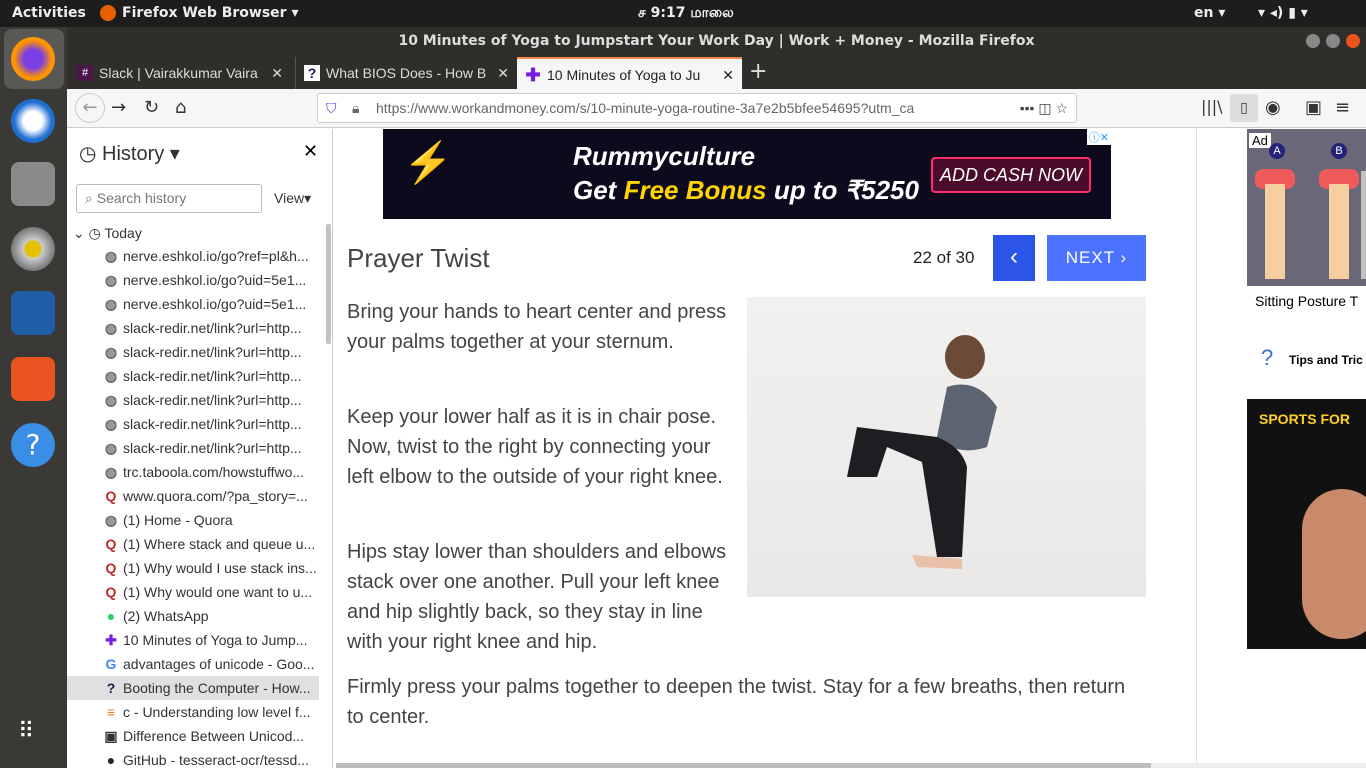 This screenshot has height=772, width=1366. Describe the element at coordinates (33, 313) in the screenshot. I see `writer-dock-icon` at that location.